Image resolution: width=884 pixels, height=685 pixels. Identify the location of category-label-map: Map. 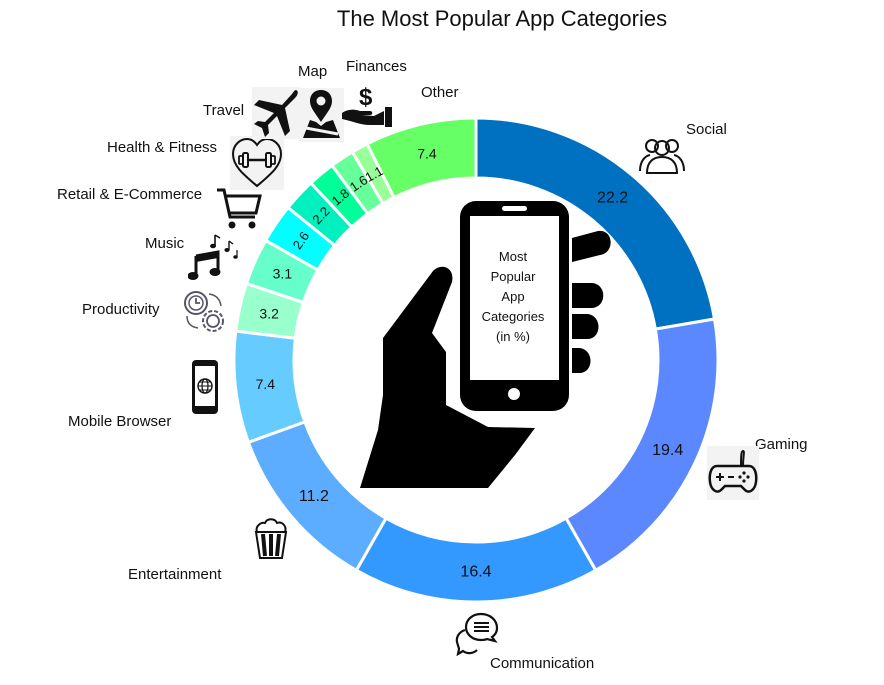
(313, 71).